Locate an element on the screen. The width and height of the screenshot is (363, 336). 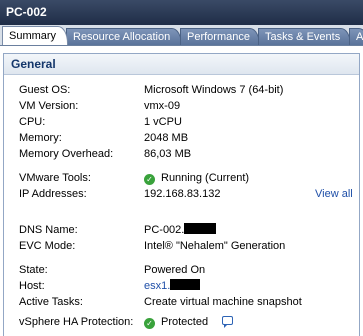
cpu-label: CPU: is located at coordinates (32, 122).